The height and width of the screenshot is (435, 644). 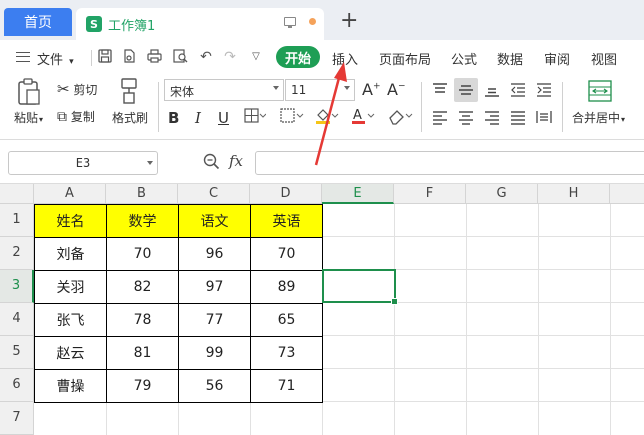 What do you see at coordinates (17, 319) in the screenshot?
I see `row-header-4: 4` at bounding box center [17, 319].